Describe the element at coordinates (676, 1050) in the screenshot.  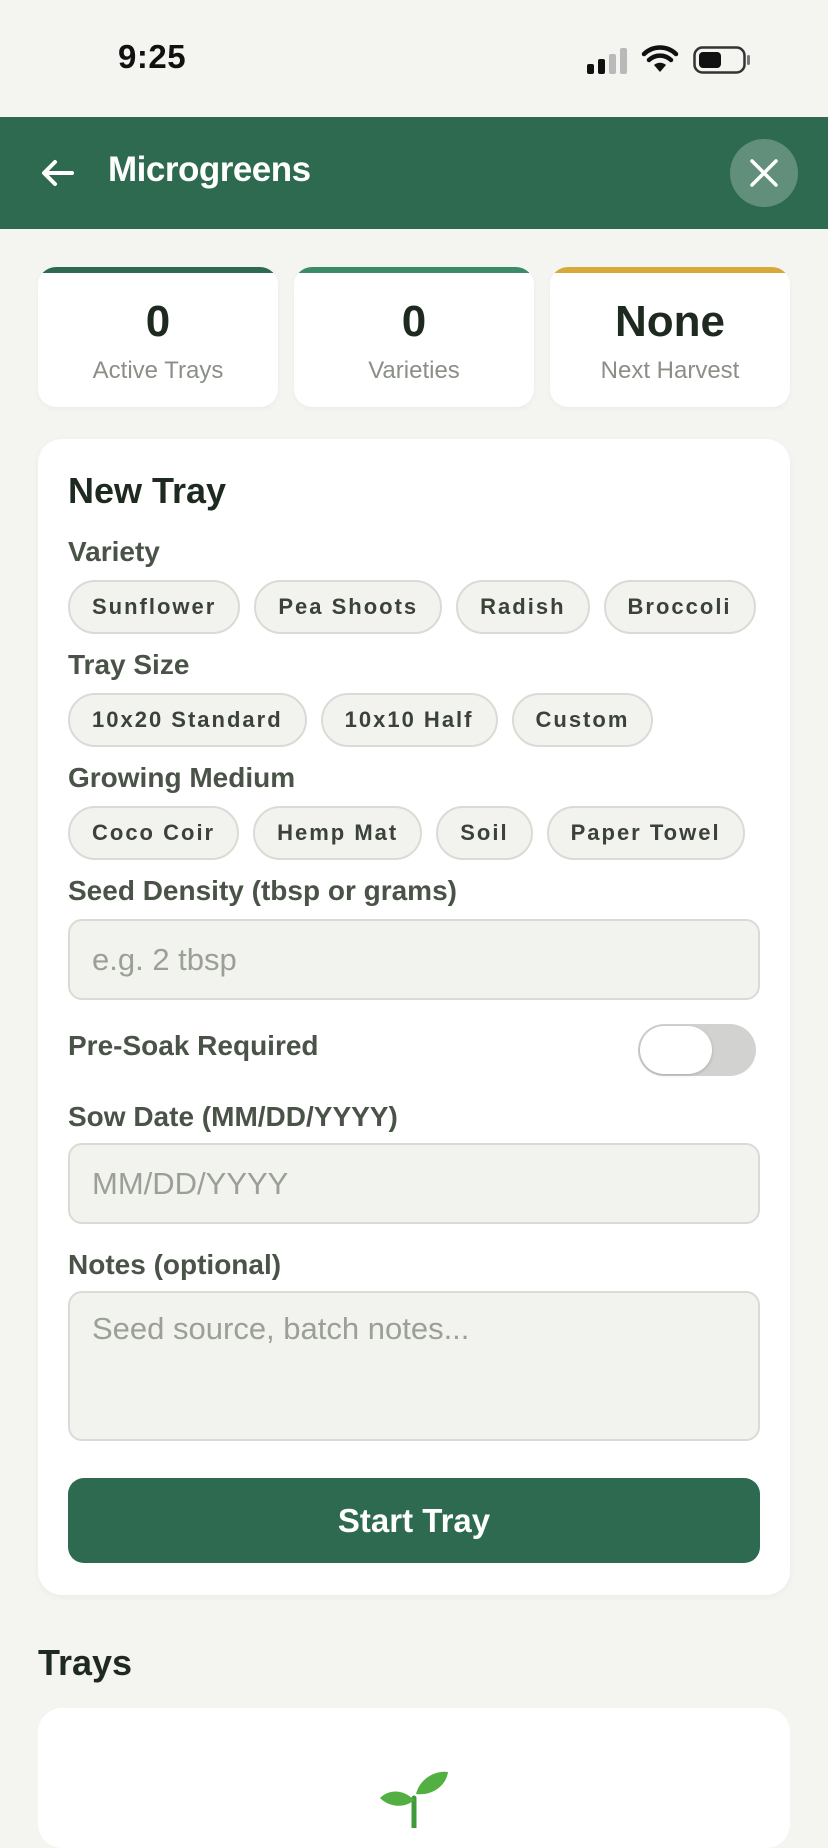
I see `toggle-knob` at that location.